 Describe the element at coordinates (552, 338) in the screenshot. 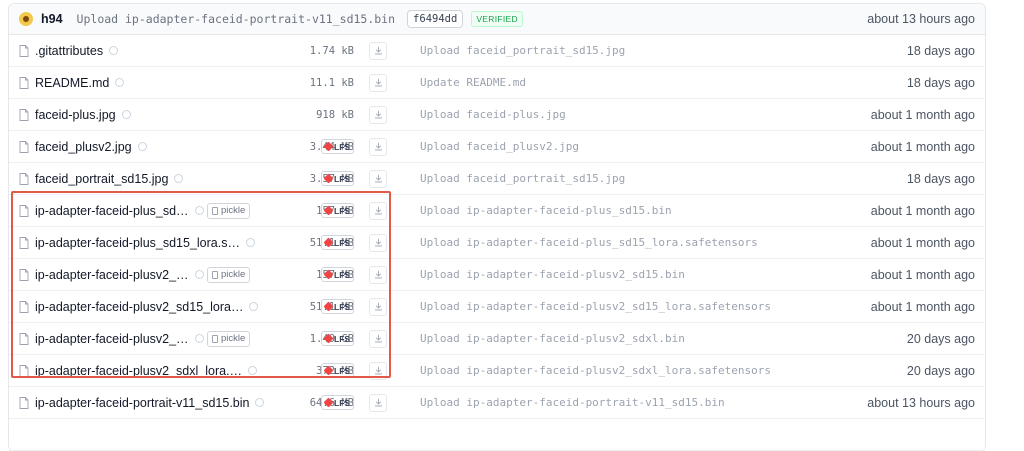

I see `file-commit-message: Upload ip-adapter-faceid-plusv2_sdxl.bin` at that location.